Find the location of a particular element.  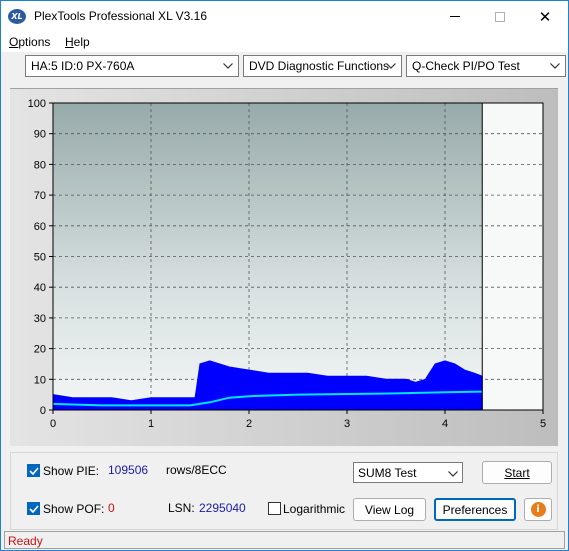

menu-options-accel: O is located at coordinates (14, 42).